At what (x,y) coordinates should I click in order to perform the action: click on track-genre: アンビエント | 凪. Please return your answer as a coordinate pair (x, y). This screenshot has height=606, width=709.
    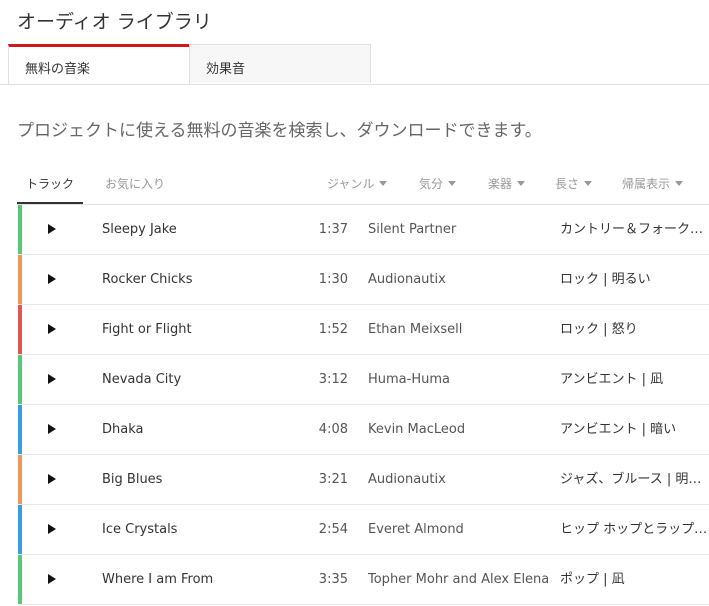
    Looking at the image, I should click on (612, 379).